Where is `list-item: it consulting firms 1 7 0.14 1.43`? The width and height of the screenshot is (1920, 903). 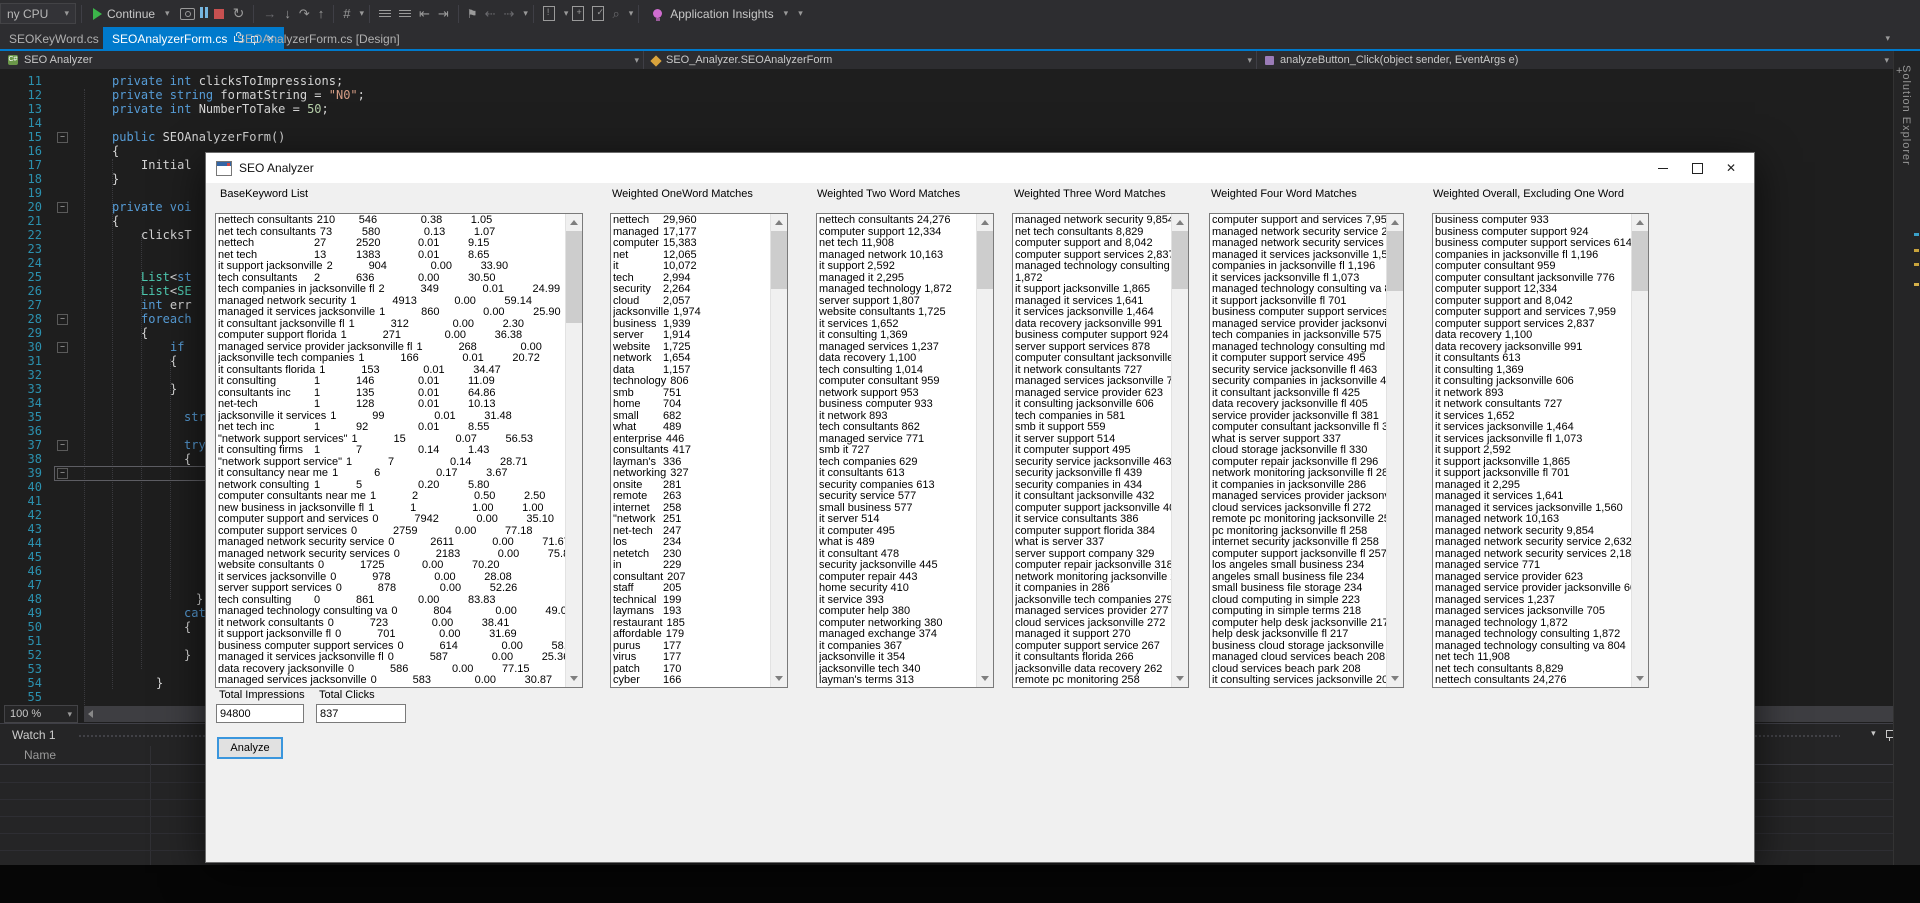 list-item: it consulting firms 1 7 0.14 1.43 is located at coordinates (391, 450).